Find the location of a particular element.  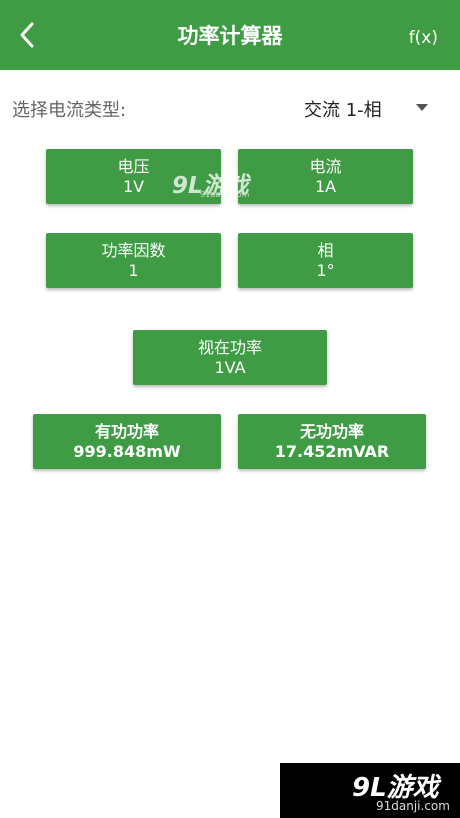

page-title: 功率计算器 is located at coordinates (230, 36).